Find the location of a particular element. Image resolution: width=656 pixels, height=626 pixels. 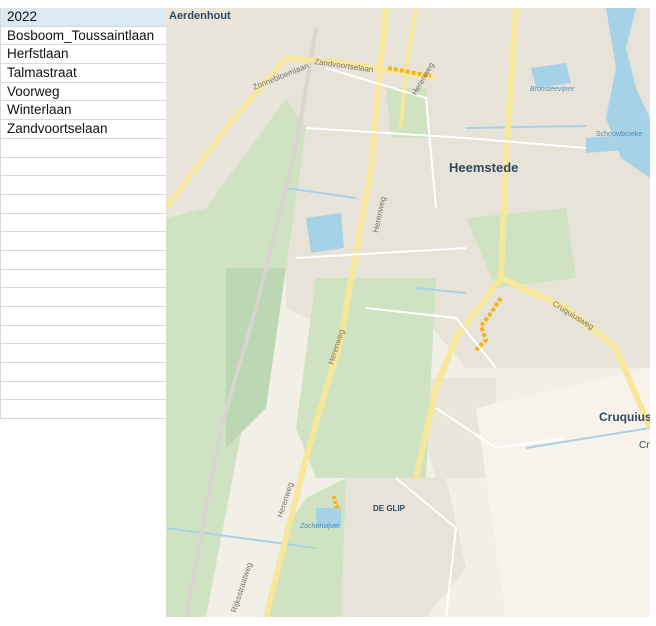

label-cruquius-cut: Cru is located at coordinates (644, 445).